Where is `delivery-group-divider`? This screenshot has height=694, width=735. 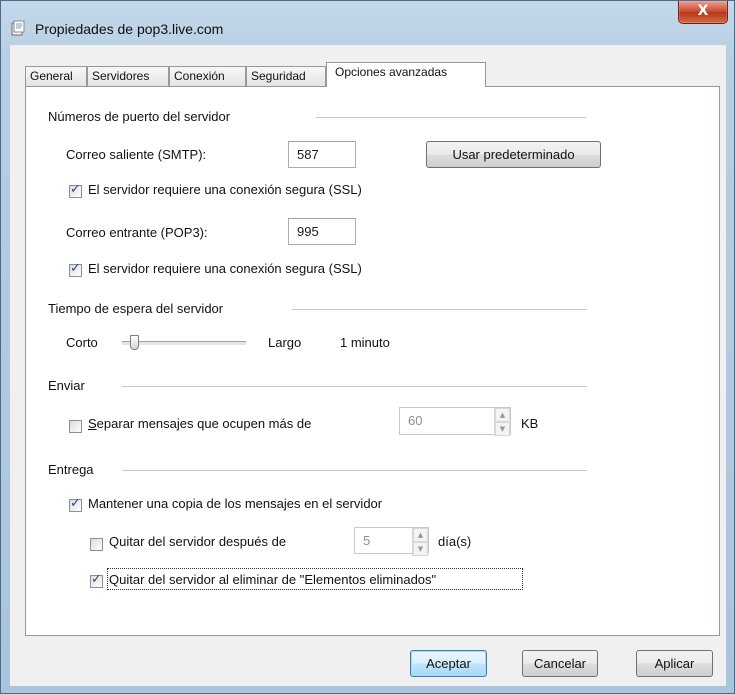 delivery-group-divider is located at coordinates (354, 470).